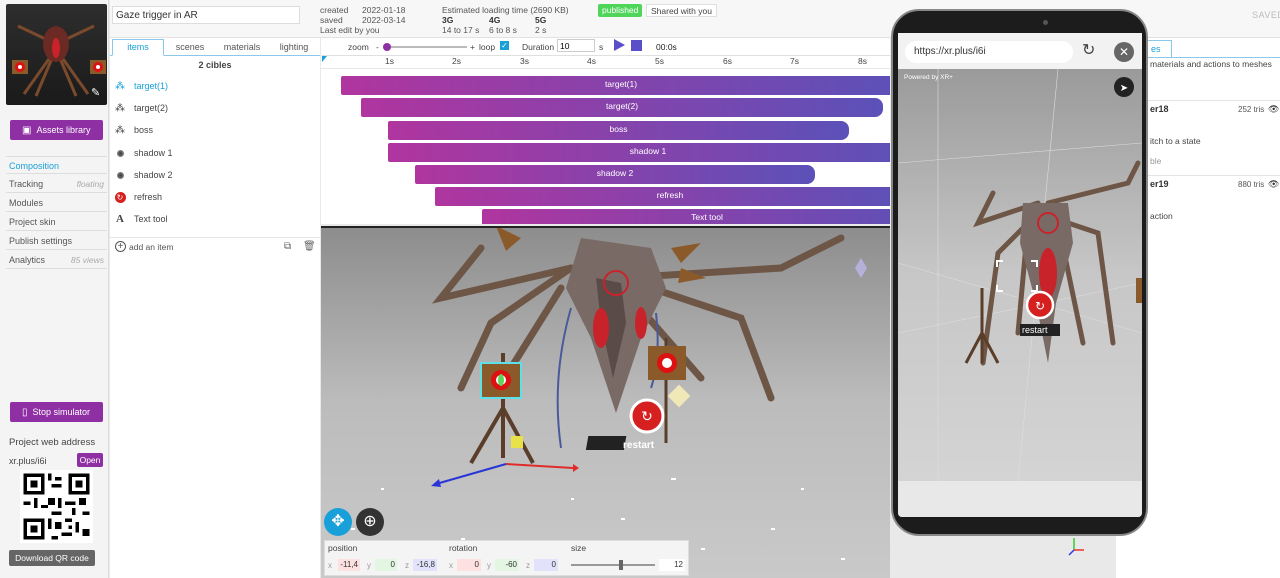 This screenshot has height=578, width=1280. What do you see at coordinates (1159, 48) in the screenshot?
I see `tab-properties: es` at bounding box center [1159, 48].